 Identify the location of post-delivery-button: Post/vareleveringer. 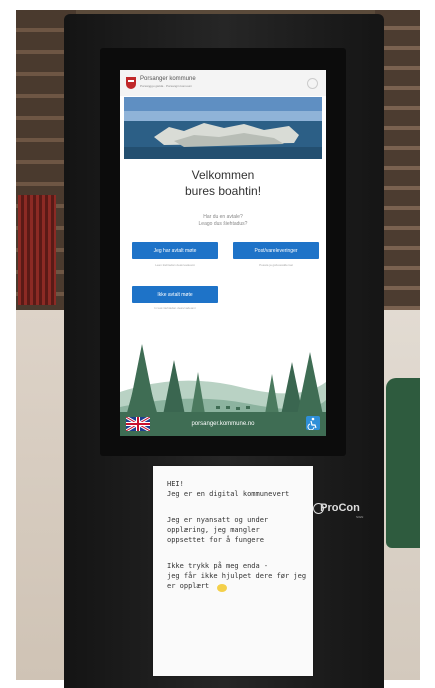
(276, 250).